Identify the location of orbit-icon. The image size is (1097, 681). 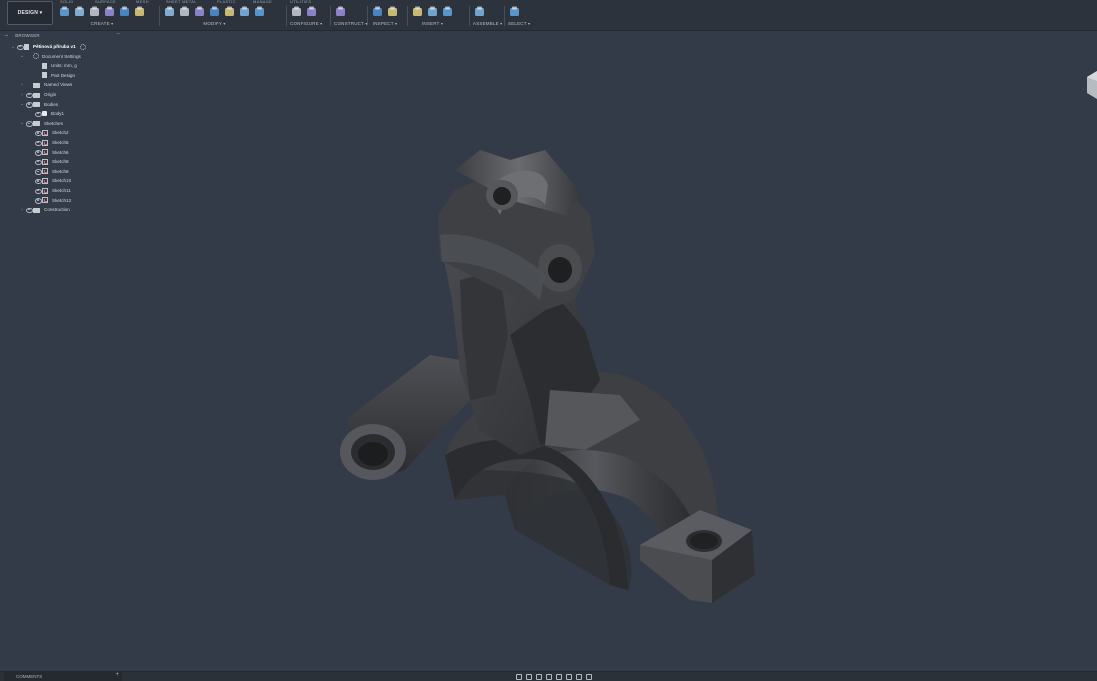
(518, 676).